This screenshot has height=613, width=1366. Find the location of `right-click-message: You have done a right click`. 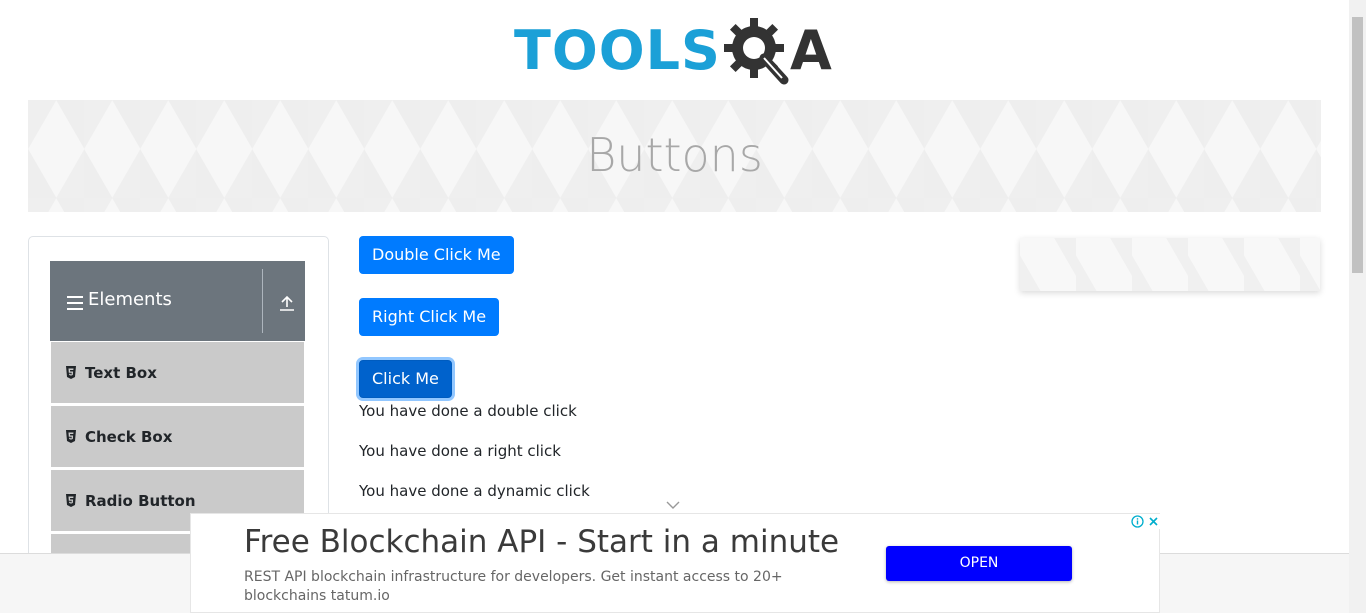

right-click-message: You have done a right click is located at coordinates (460, 451).